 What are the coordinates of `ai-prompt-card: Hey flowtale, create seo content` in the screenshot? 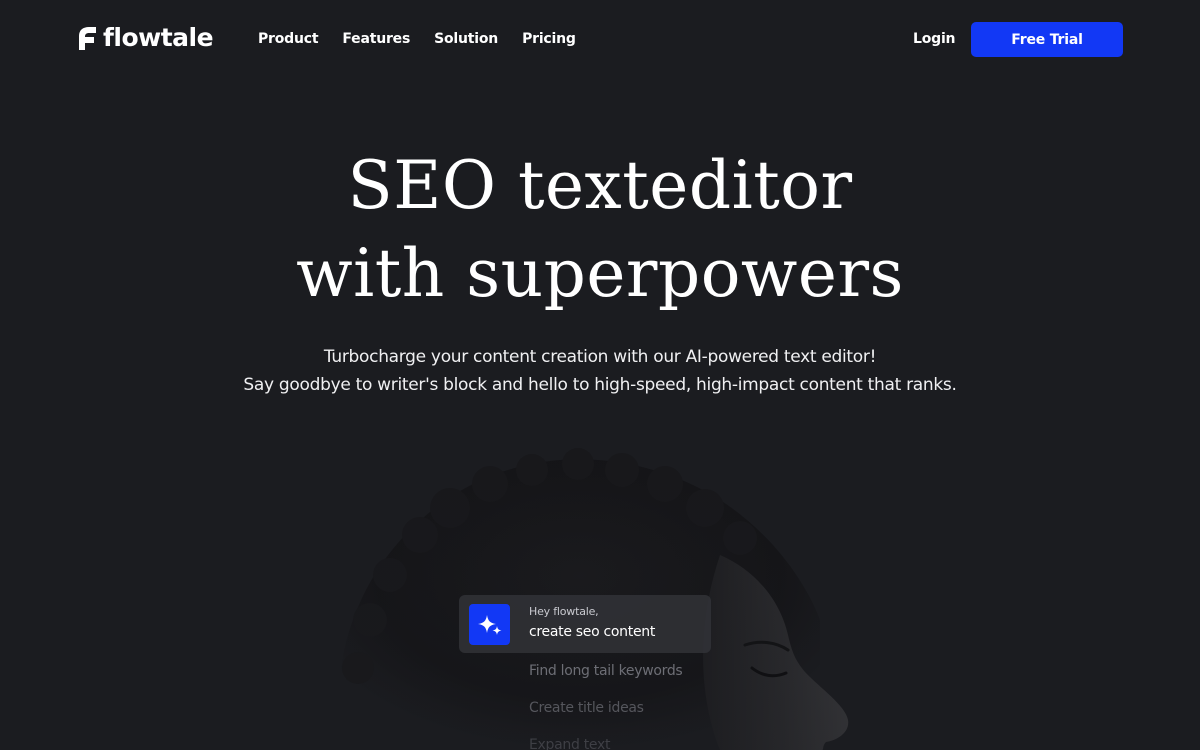 It's located at (585, 624).